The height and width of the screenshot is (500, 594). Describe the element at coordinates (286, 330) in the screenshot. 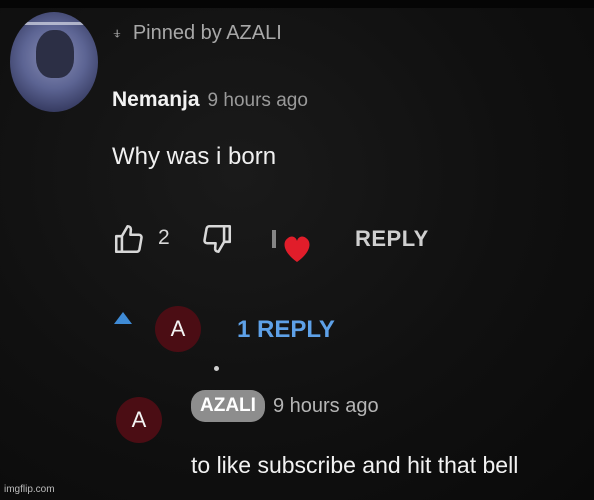

I see `replies-count-link: 1 REPLY` at that location.